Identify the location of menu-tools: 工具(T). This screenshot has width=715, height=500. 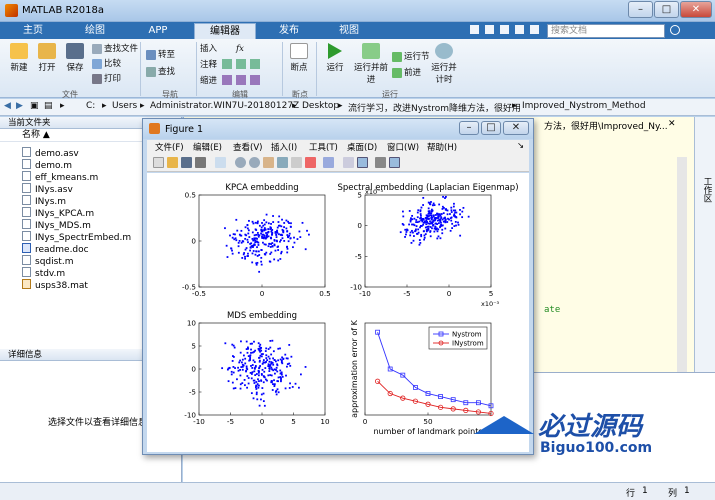
(323, 147).